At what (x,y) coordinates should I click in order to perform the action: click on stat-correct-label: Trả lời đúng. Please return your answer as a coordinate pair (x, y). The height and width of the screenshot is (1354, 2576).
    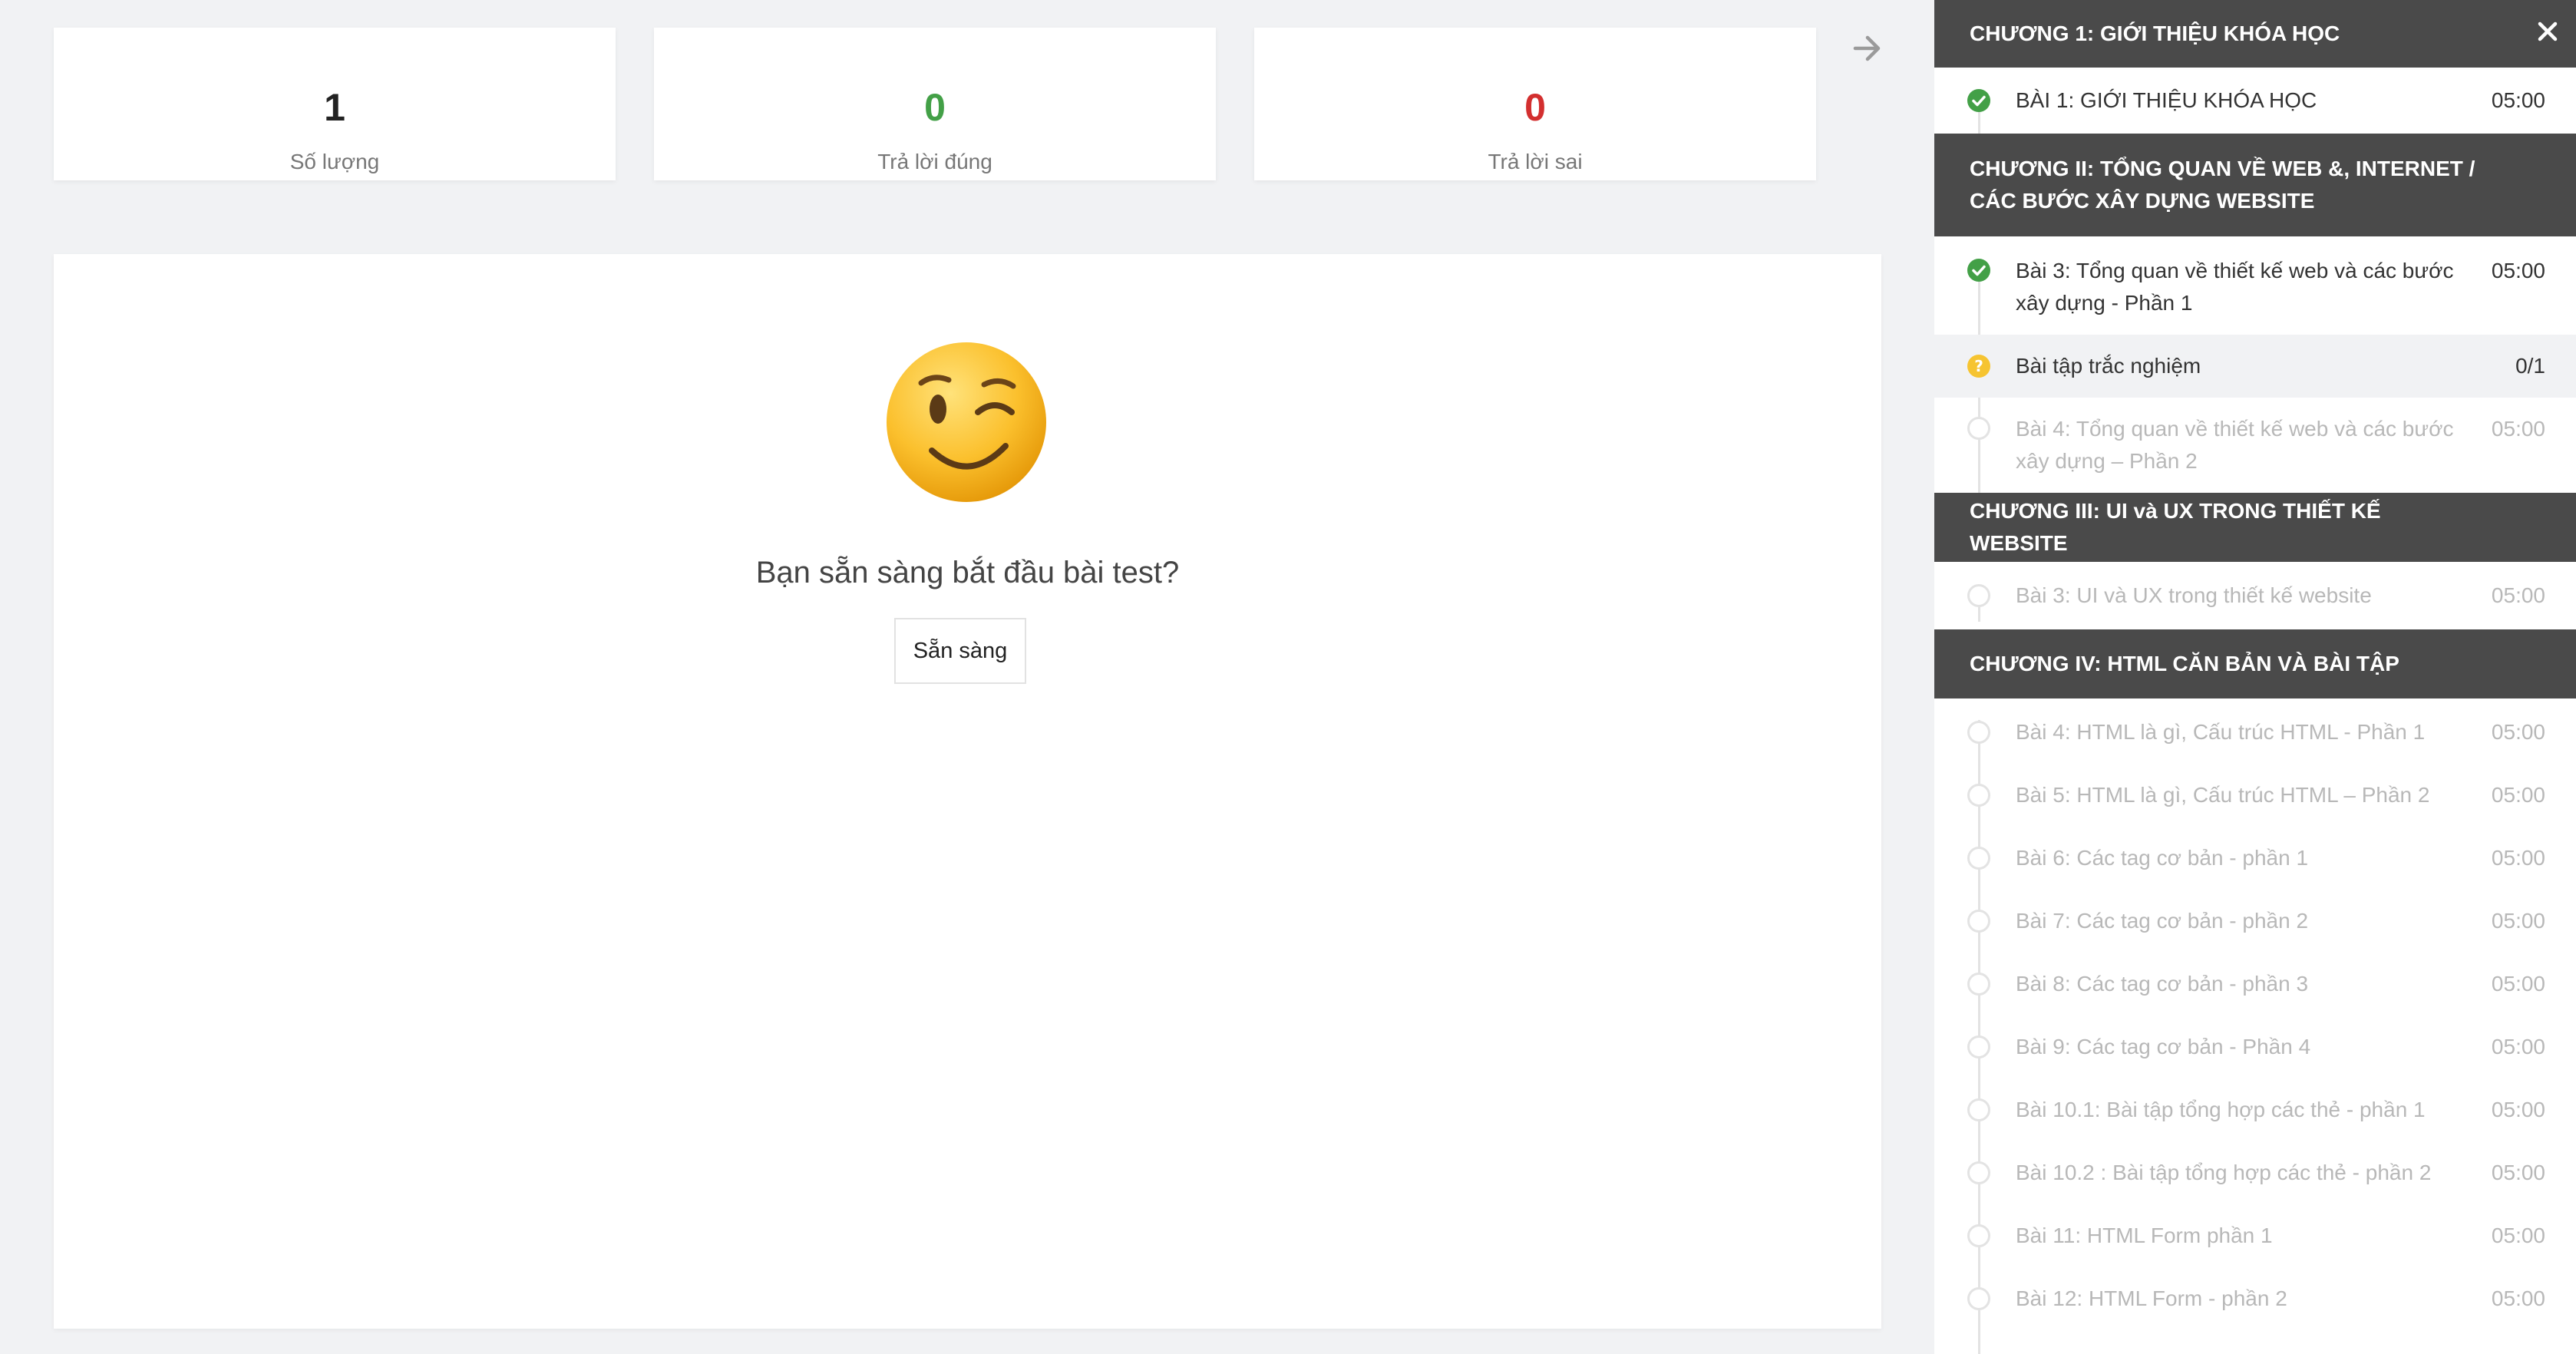
    Looking at the image, I should click on (934, 161).